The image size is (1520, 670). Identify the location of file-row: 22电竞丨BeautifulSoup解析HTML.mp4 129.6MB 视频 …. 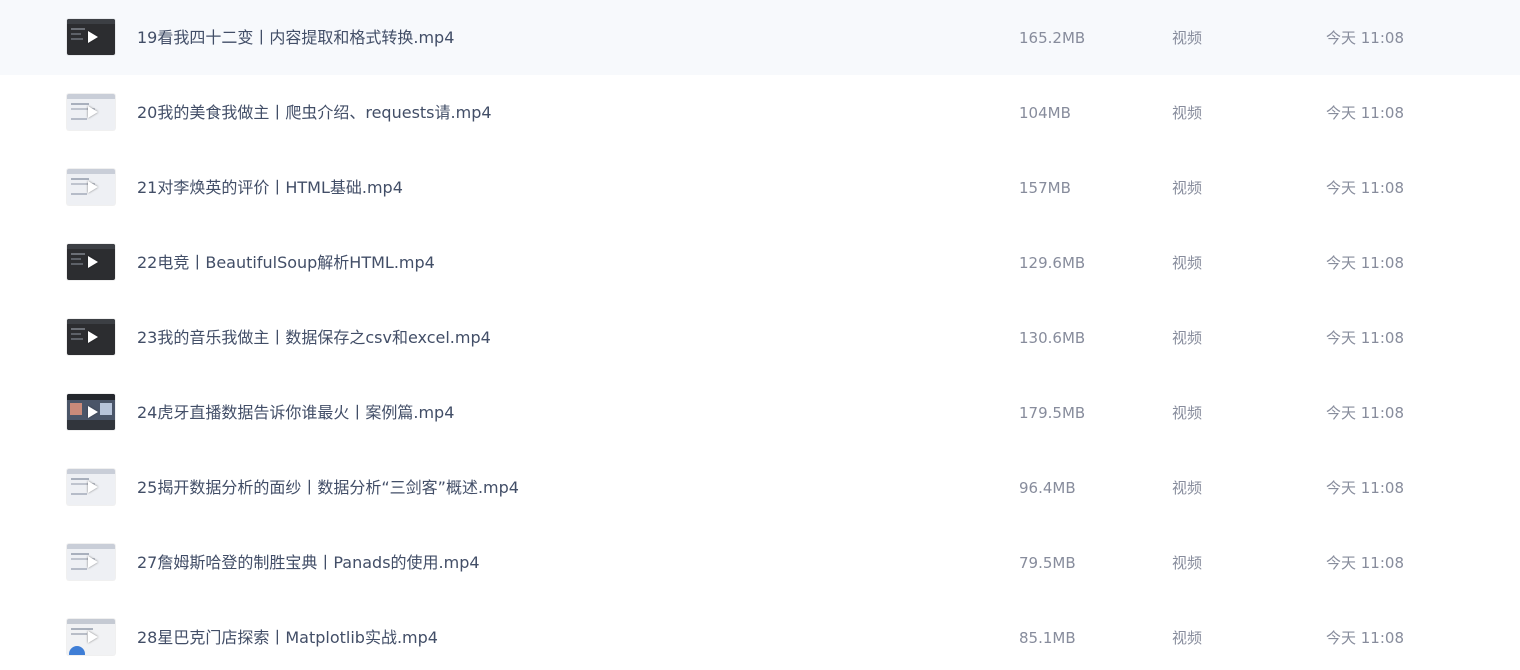
(760, 262).